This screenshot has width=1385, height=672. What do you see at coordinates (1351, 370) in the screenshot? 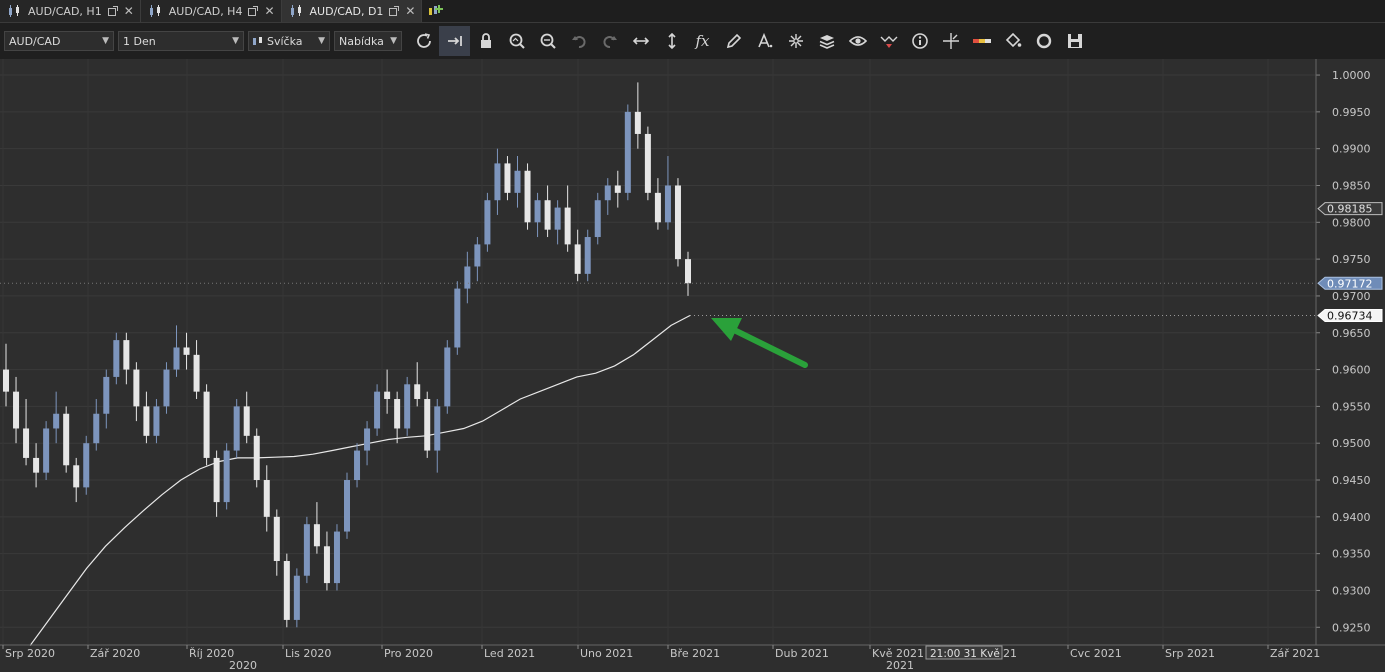
I see `y-tick-label: 0.9600` at bounding box center [1351, 370].